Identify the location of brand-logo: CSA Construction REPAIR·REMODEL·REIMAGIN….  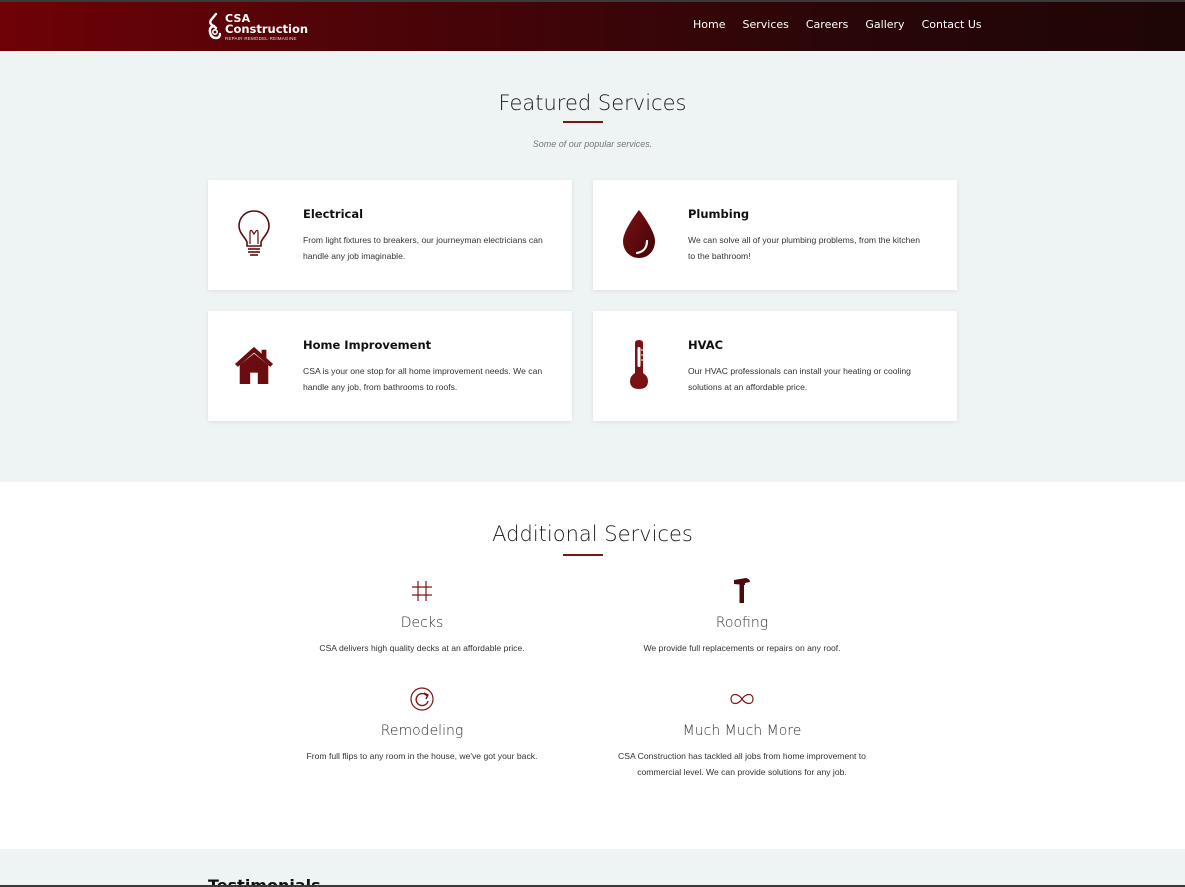
(257, 27).